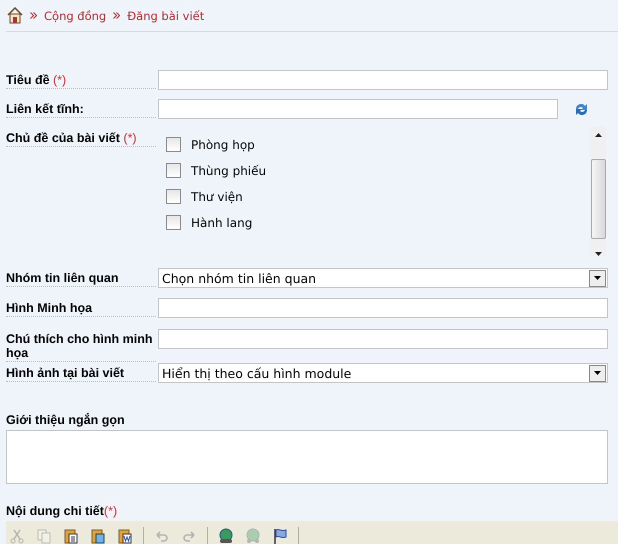 This screenshot has height=544, width=618. What do you see at coordinates (223, 145) in the screenshot?
I see `option-label: Phòng họp` at bounding box center [223, 145].